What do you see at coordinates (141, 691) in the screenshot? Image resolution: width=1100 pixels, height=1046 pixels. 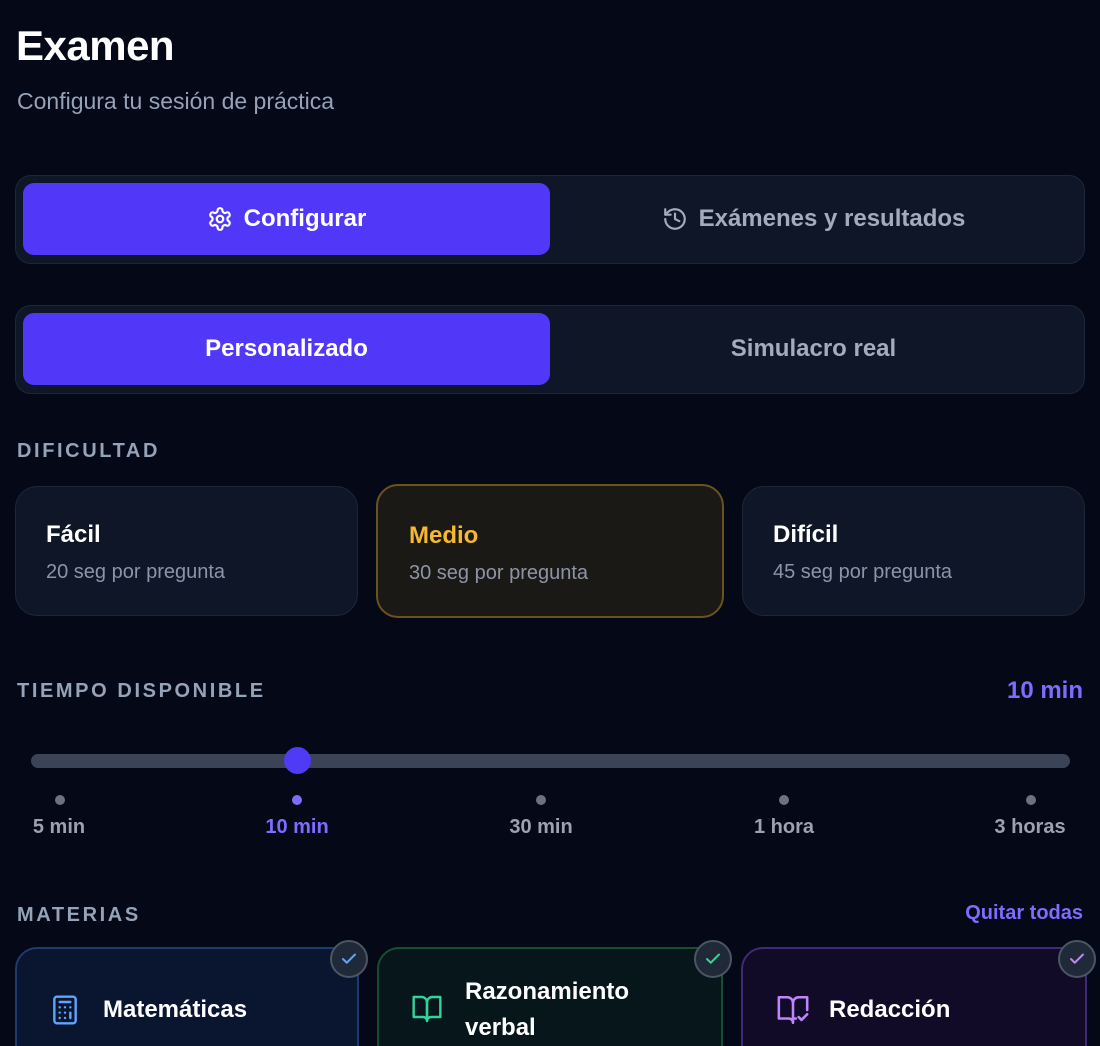 I see `time-label: TIEMPO DISPONIBLE` at bounding box center [141, 691].